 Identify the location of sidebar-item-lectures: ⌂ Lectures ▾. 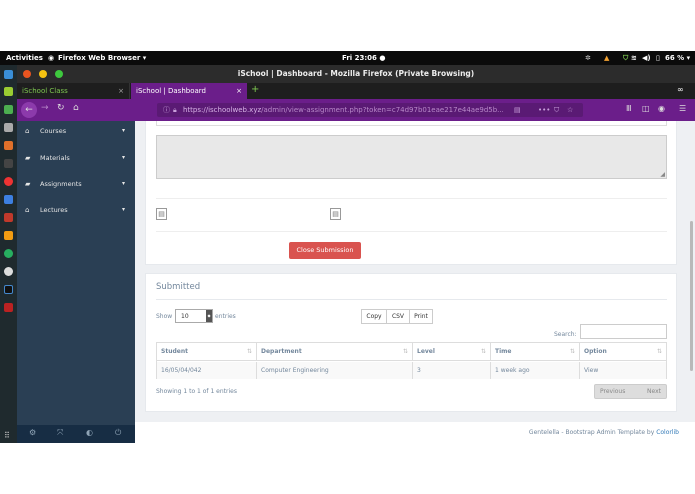
(76, 210).